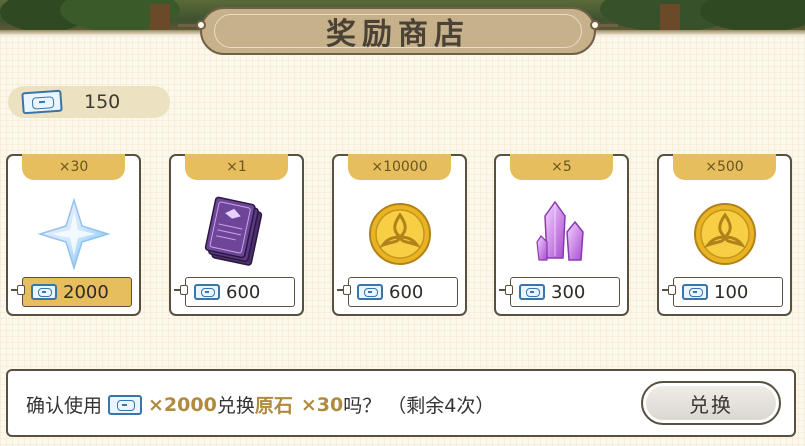  Describe the element at coordinates (322, 404) in the screenshot. I see `confirm-item-qty: ×30` at that location.